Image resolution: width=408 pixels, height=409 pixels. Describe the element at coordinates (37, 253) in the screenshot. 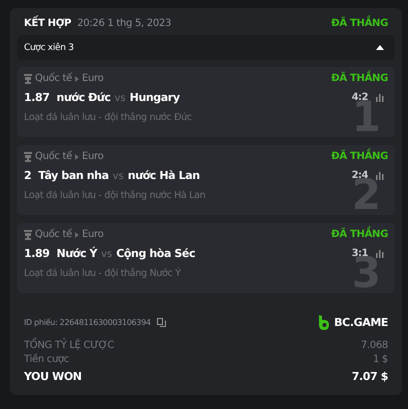

I see `odds-value: 1.89` at that location.